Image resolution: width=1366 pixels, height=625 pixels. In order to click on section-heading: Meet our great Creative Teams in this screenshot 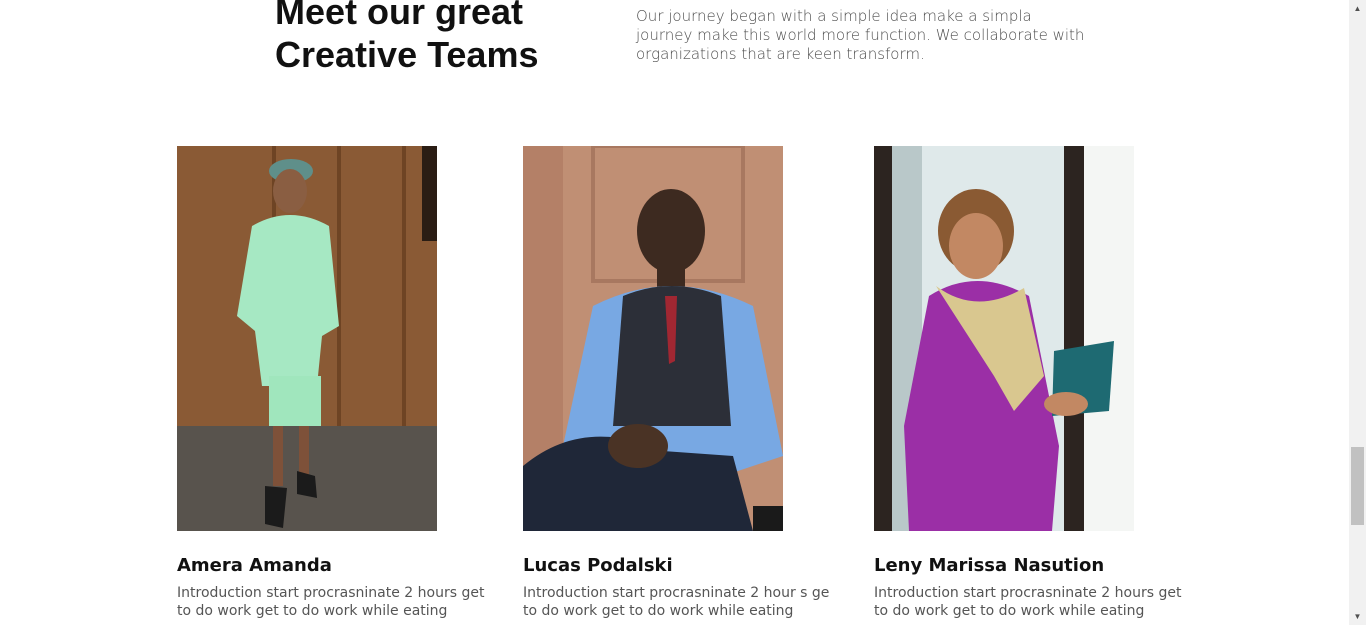, I will do `click(406, 38)`.